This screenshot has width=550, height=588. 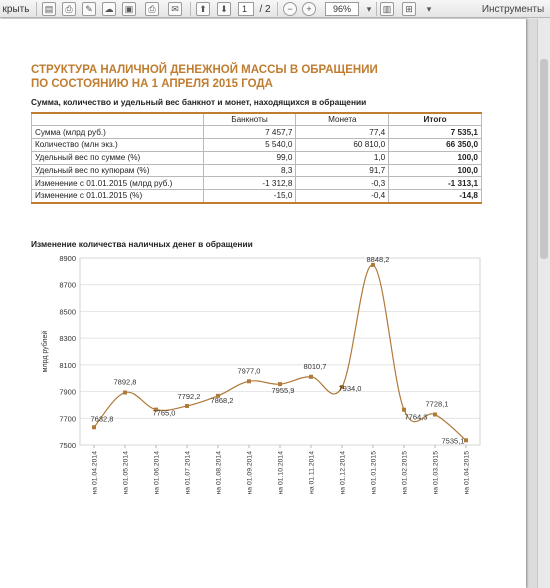 I want to click on data-label: 7868,2, so click(x=222, y=400).